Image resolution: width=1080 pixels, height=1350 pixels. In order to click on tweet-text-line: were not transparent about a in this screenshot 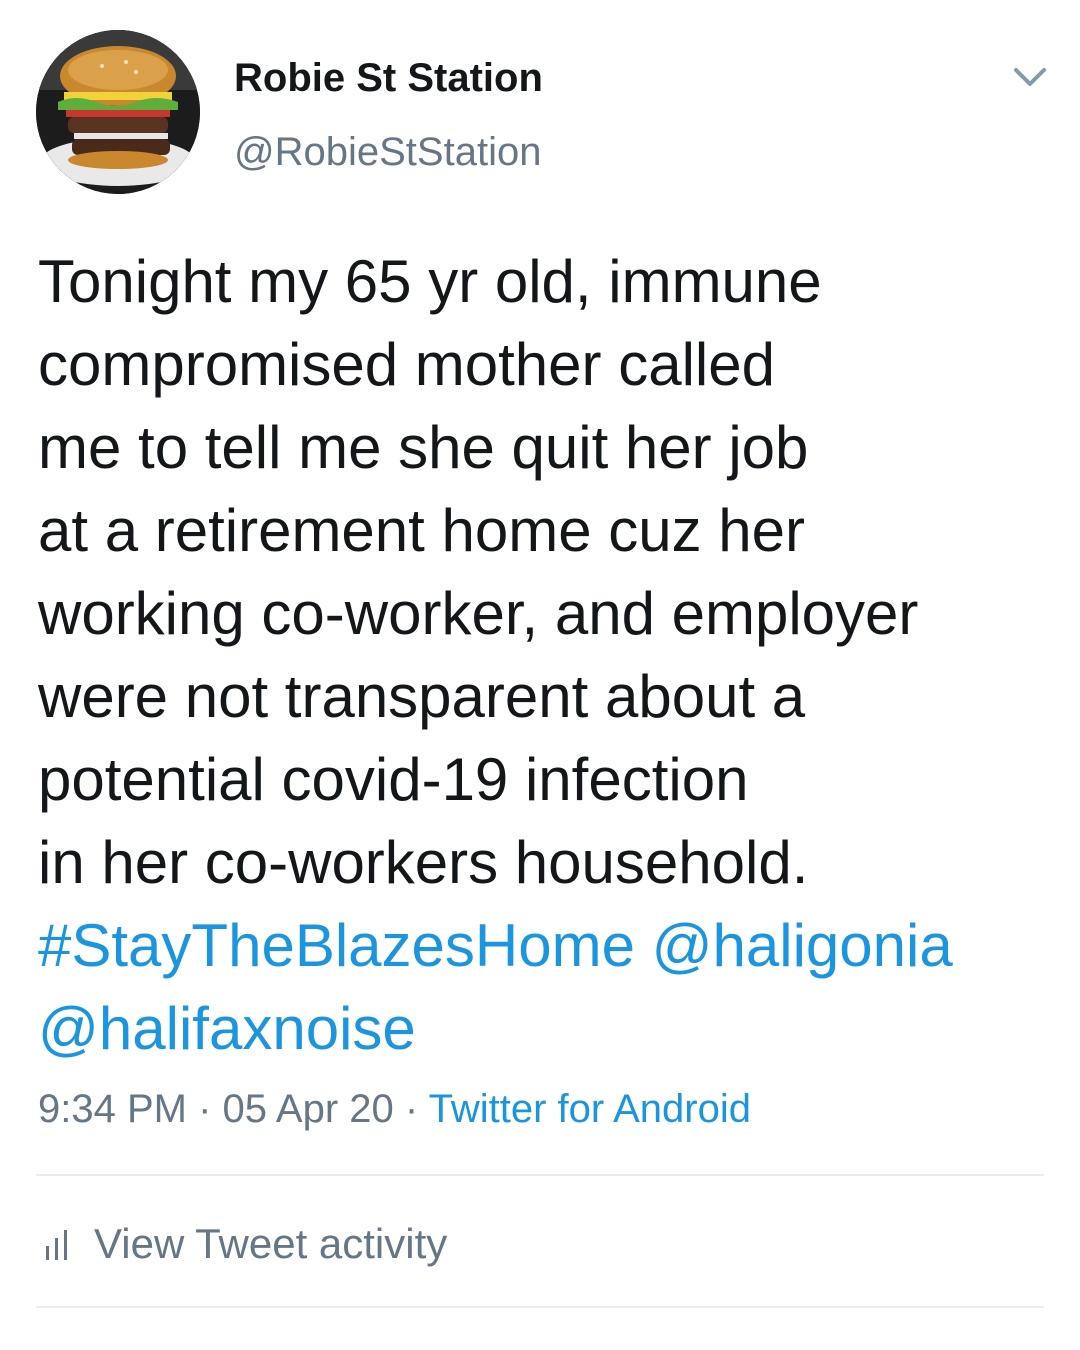, I will do `click(422, 696)`.